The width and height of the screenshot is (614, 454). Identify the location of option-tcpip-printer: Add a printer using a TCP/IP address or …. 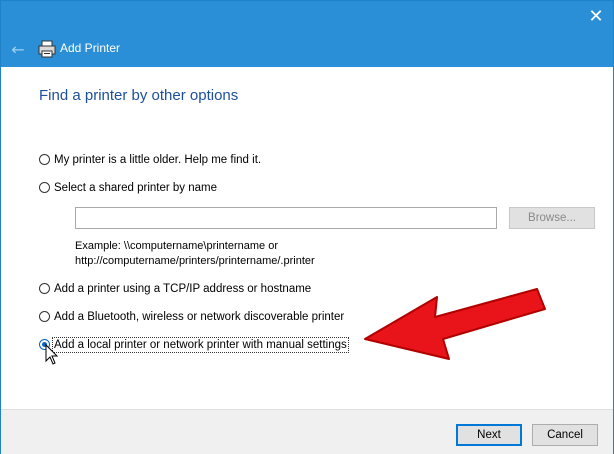
(175, 289).